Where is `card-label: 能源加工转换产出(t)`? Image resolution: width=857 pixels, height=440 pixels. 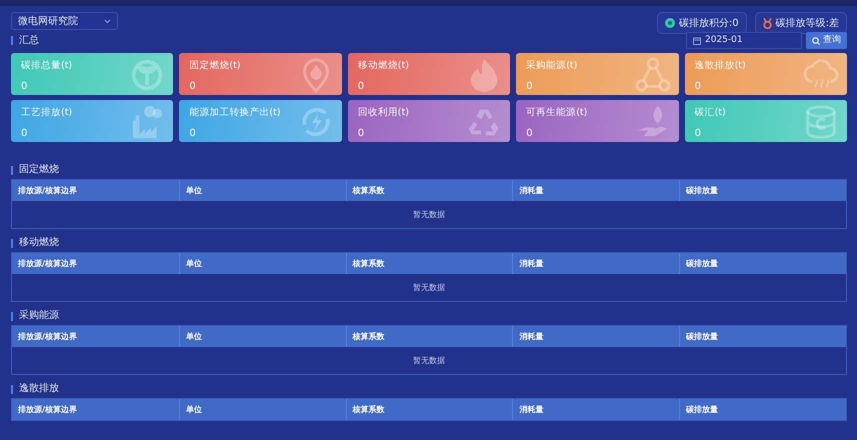 card-label: 能源加工转换产出(t) is located at coordinates (235, 113).